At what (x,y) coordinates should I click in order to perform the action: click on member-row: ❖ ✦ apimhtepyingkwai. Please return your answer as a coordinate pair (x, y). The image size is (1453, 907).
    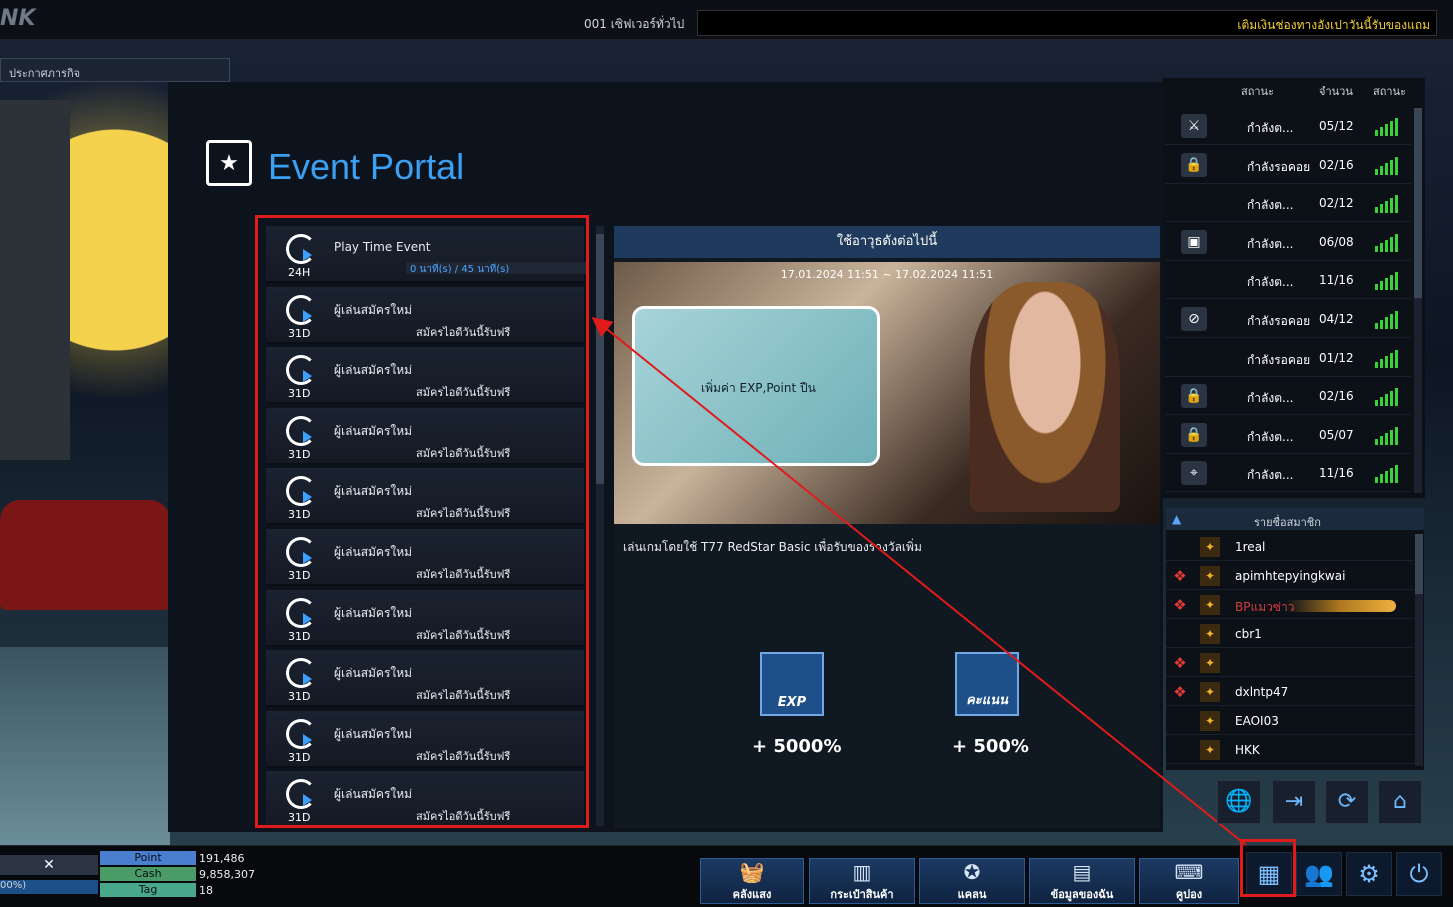
    Looking at the image, I should click on (1290, 575).